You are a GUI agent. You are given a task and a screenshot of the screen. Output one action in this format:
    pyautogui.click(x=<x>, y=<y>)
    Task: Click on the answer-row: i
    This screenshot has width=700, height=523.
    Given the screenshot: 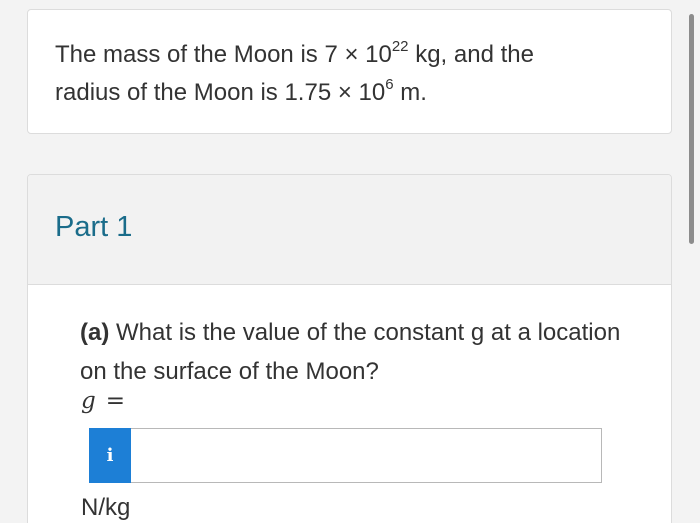 What is the action you would take?
    pyautogui.click(x=345, y=455)
    